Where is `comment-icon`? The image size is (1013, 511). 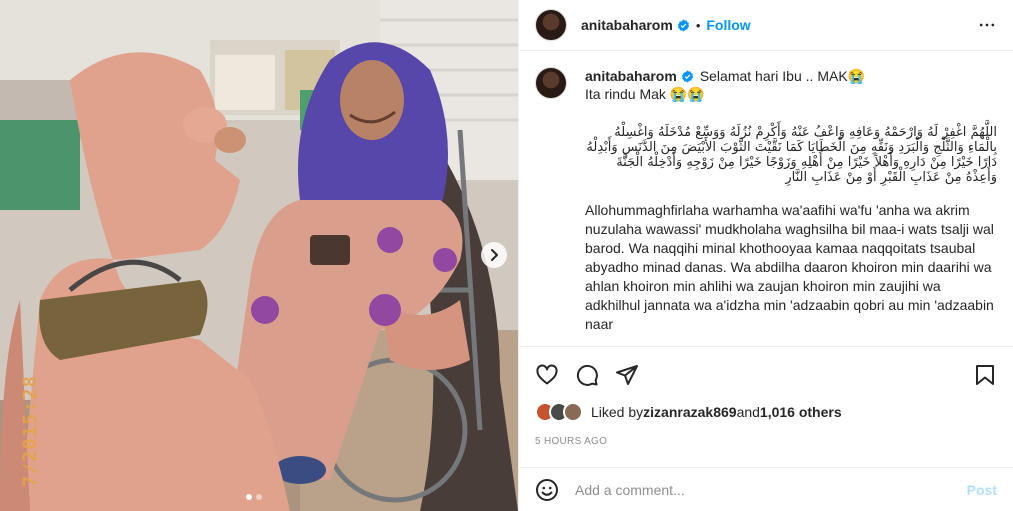 comment-icon is located at coordinates (587, 375).